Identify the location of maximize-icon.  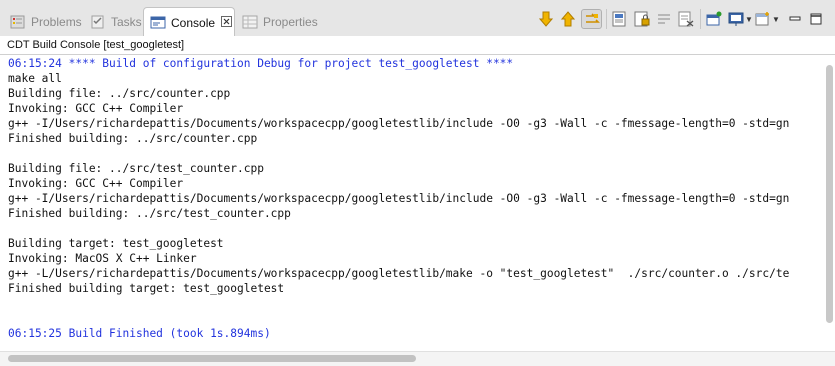
(816, 19).